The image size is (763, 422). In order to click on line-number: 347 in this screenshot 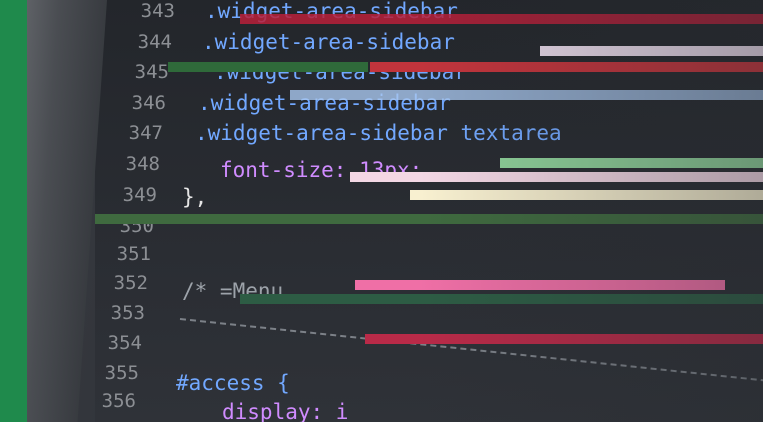, I will do `click(145, 133)`.